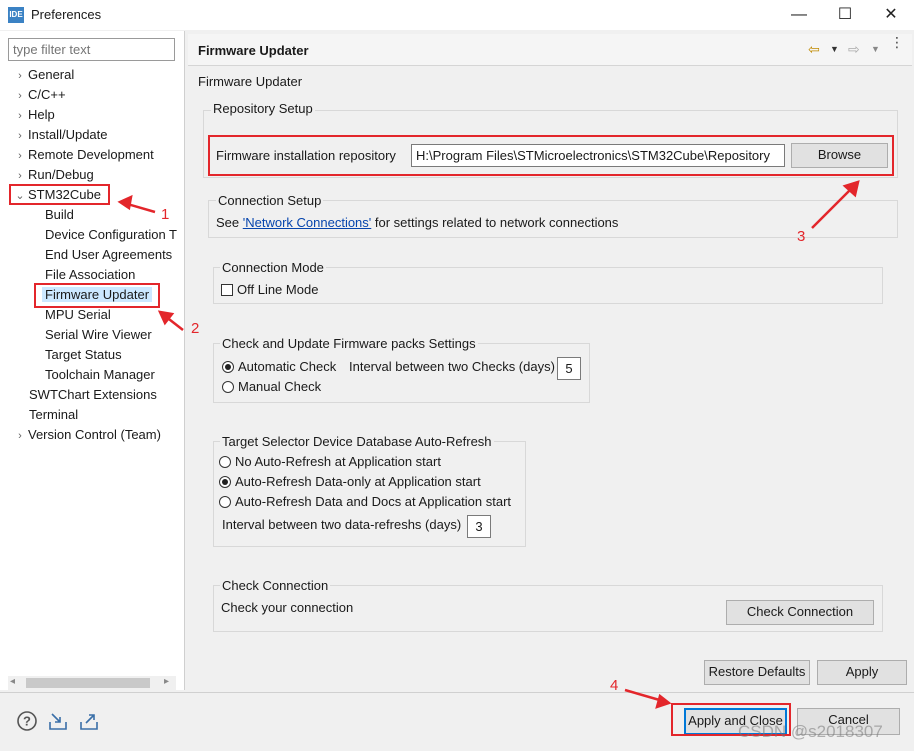  Describe the element at coordinates (195, 328) in the screenshot. I see `annotation-number-2: 2` at that location.